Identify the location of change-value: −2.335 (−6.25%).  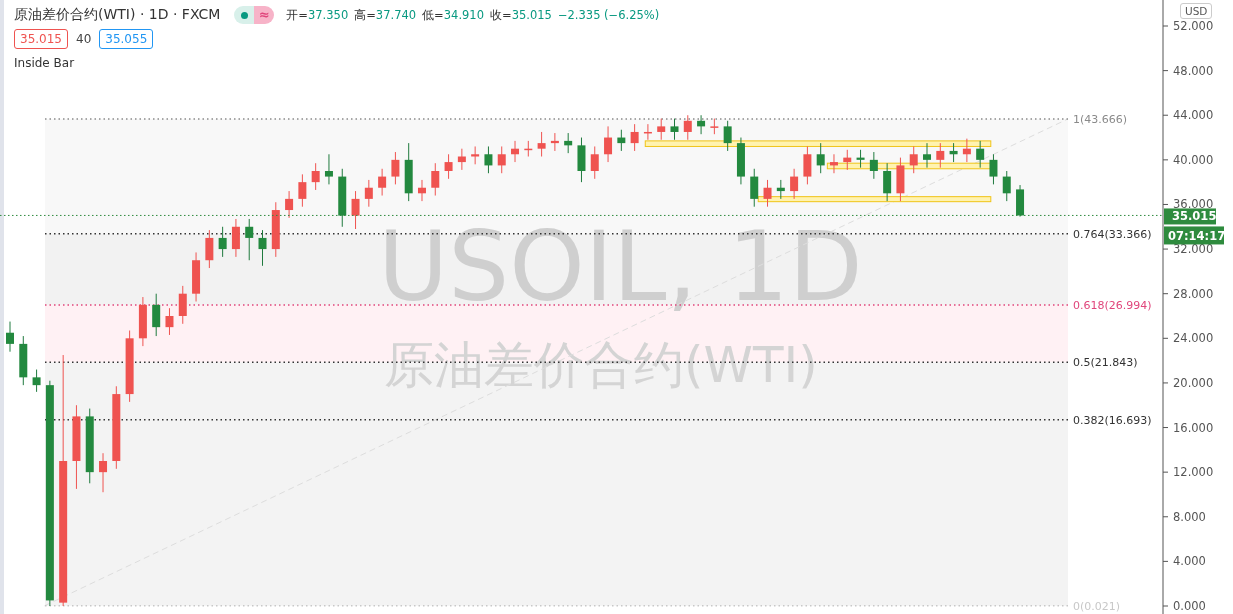
(608, 15).